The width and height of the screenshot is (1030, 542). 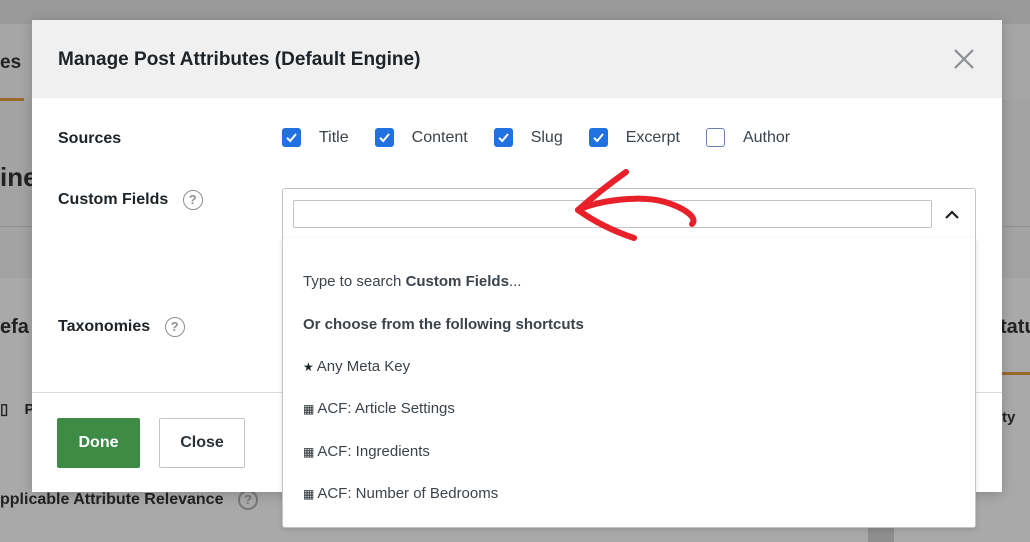 What do you see at coordinates (766, 137) in the screenshot?
I see `source-author-label: Author` at bounding box center [766, 137].